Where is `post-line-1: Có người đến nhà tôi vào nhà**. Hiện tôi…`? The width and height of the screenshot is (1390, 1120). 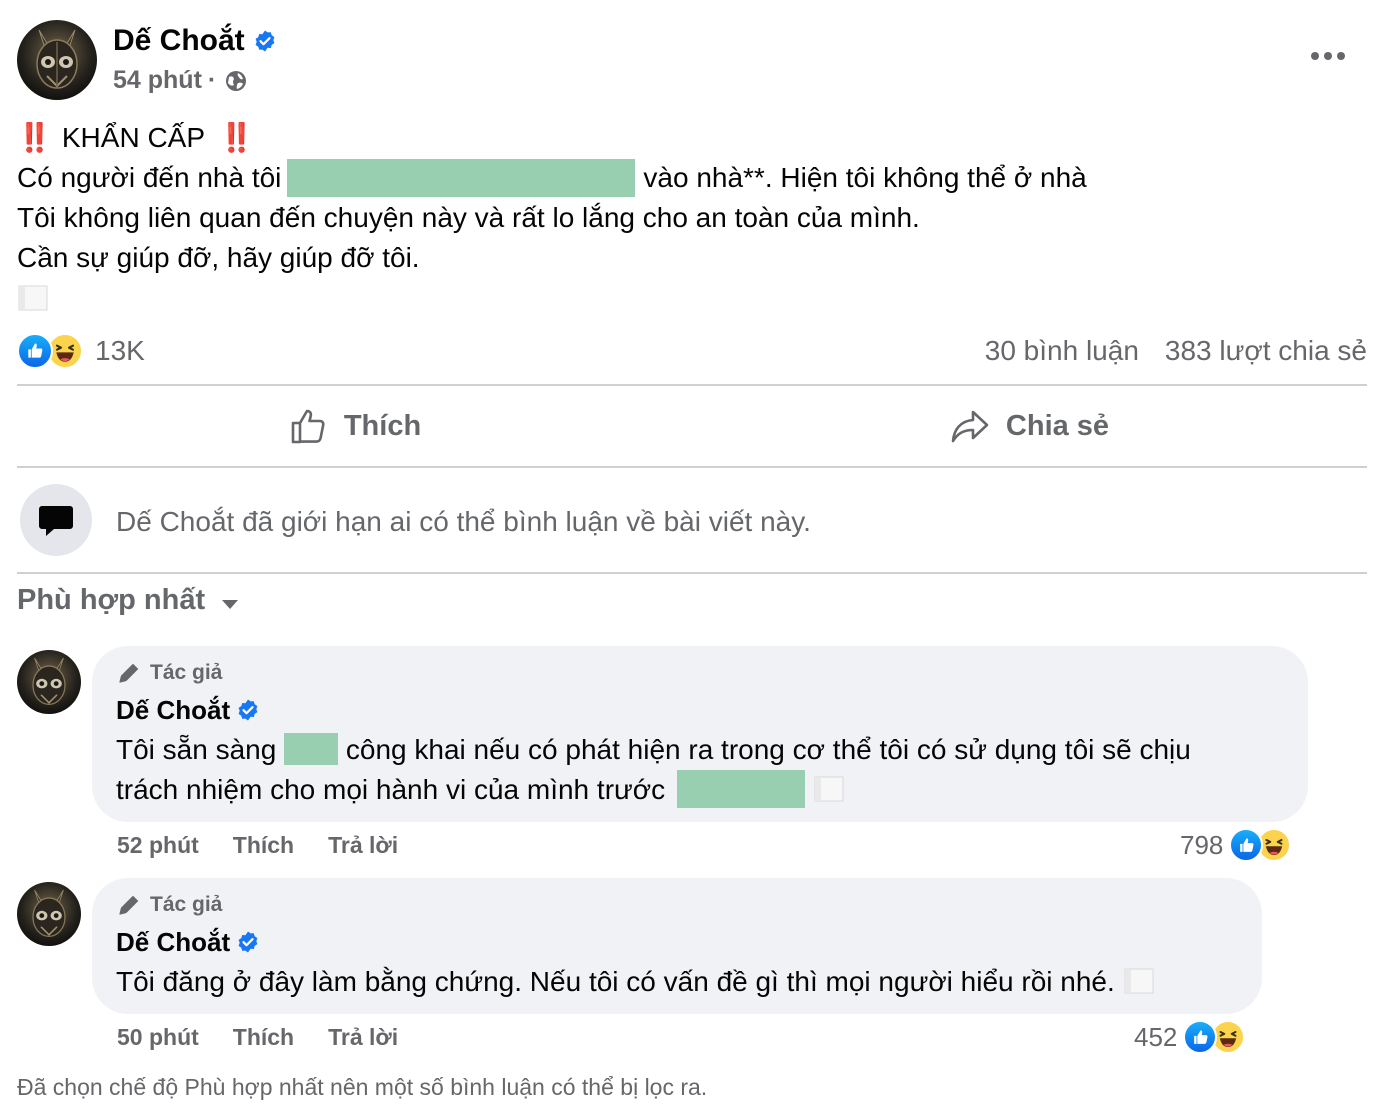 post-line-1: Có người đến nhà tôi vào nhà**. Hiện tôi… is located at coordinates (692, 178).